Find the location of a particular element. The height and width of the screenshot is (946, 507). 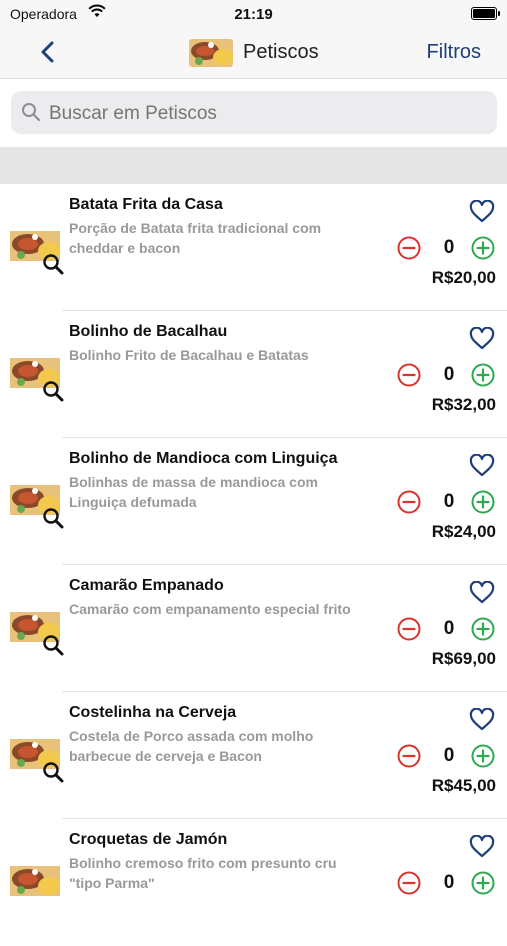

product-price: R$45,00 is located at coordinates (463, 785).